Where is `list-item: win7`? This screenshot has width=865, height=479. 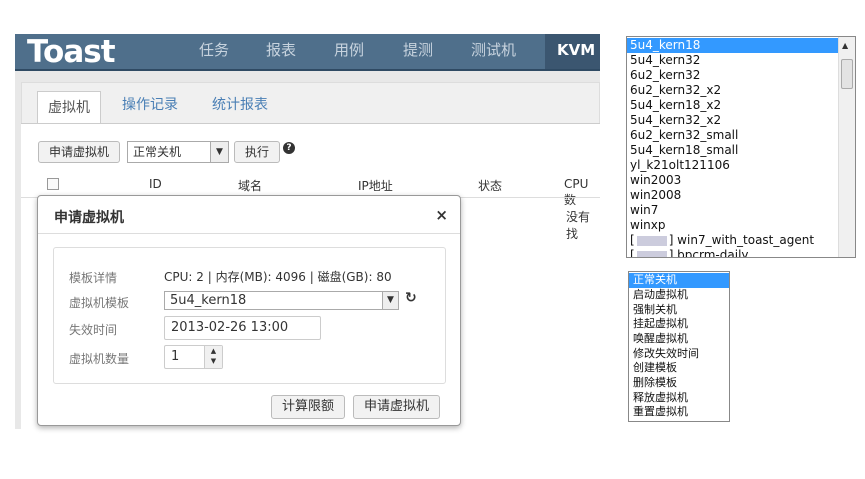
list-item: win7 is located at coordinates (644, 210).